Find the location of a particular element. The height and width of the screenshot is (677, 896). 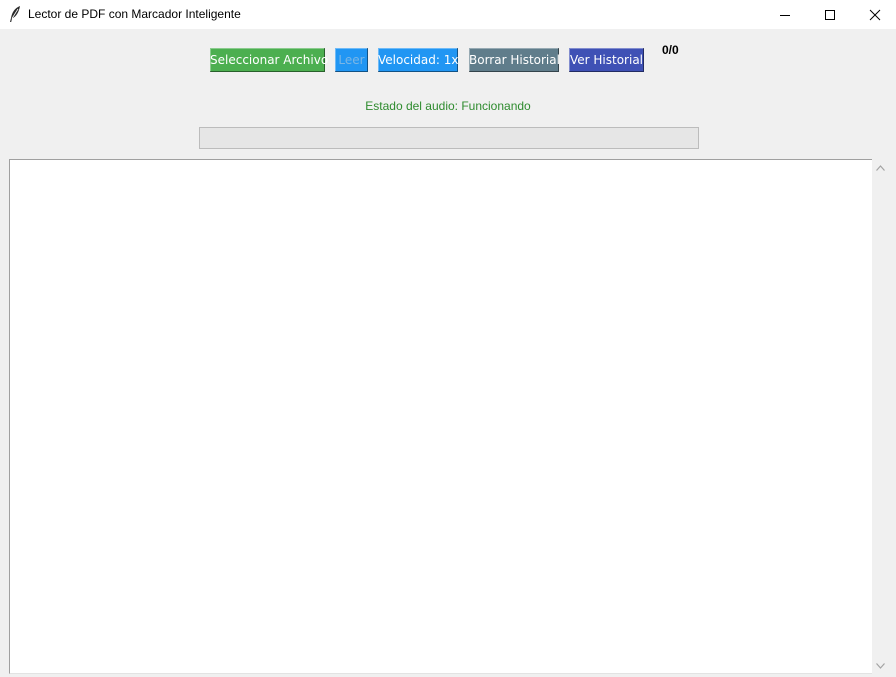

maximize-icon is located at coordinates (830, 14).